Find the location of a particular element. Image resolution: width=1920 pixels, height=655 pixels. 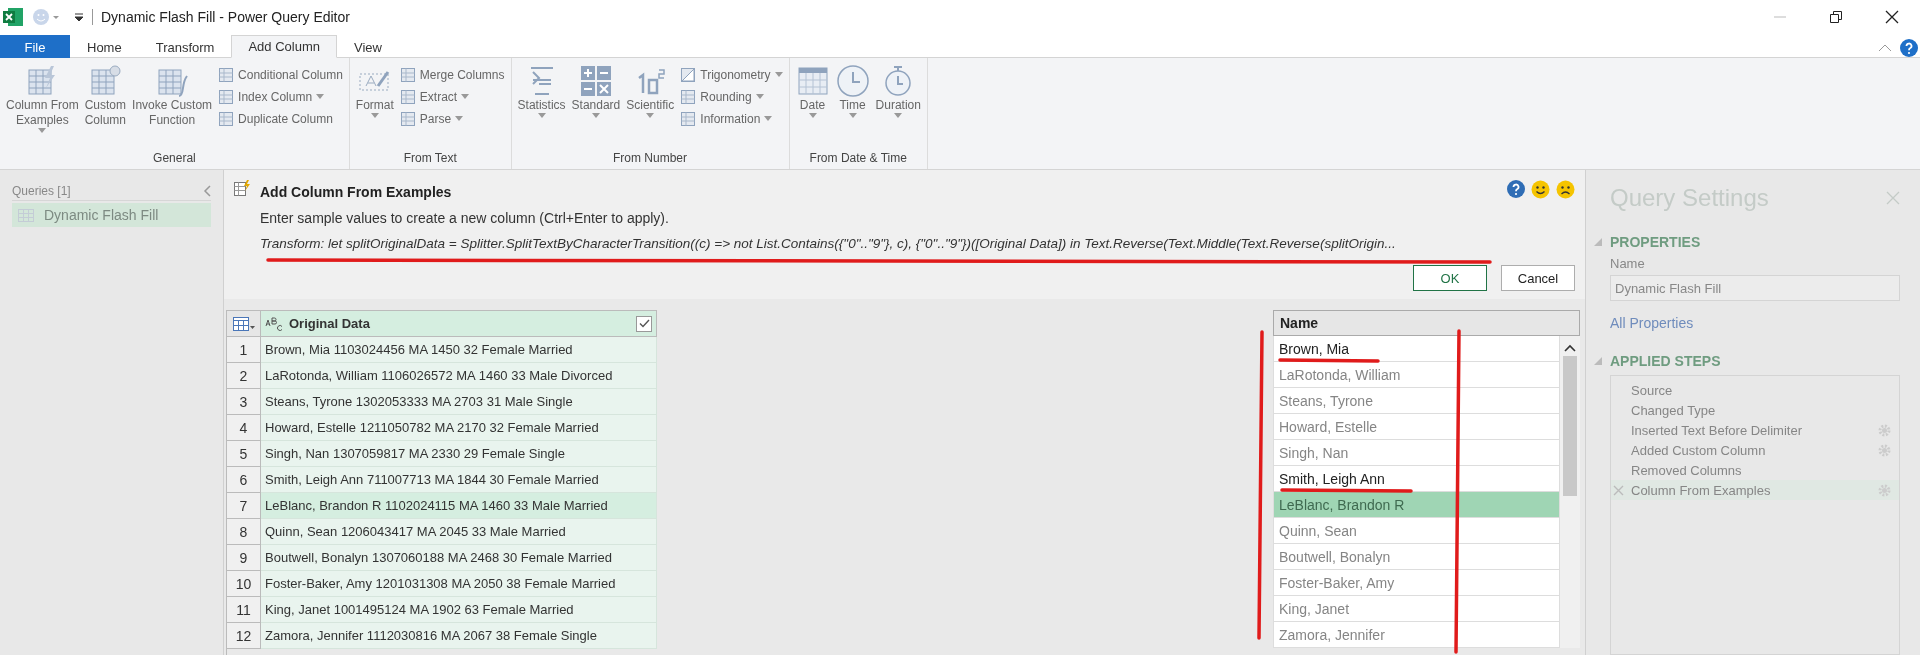

ribbon-button: Standard is located at coordinates (596, 105).